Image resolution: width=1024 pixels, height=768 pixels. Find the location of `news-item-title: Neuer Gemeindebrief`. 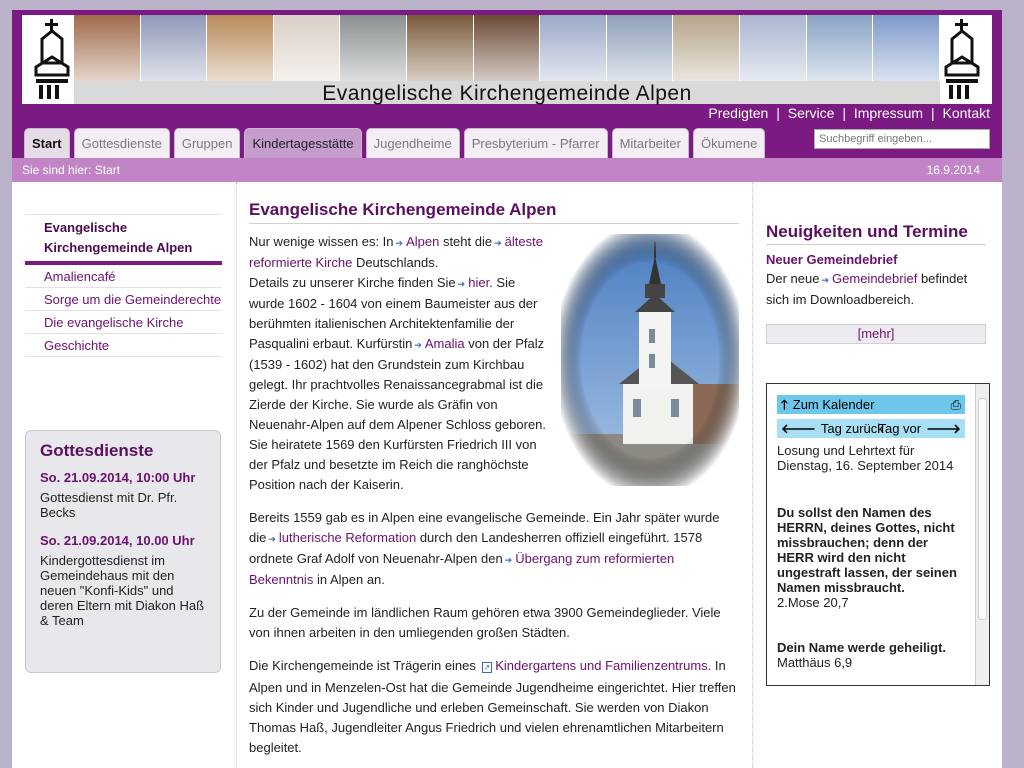

news-item-title: Neuer Gemeindebrief is located at coordinates (876, 259).